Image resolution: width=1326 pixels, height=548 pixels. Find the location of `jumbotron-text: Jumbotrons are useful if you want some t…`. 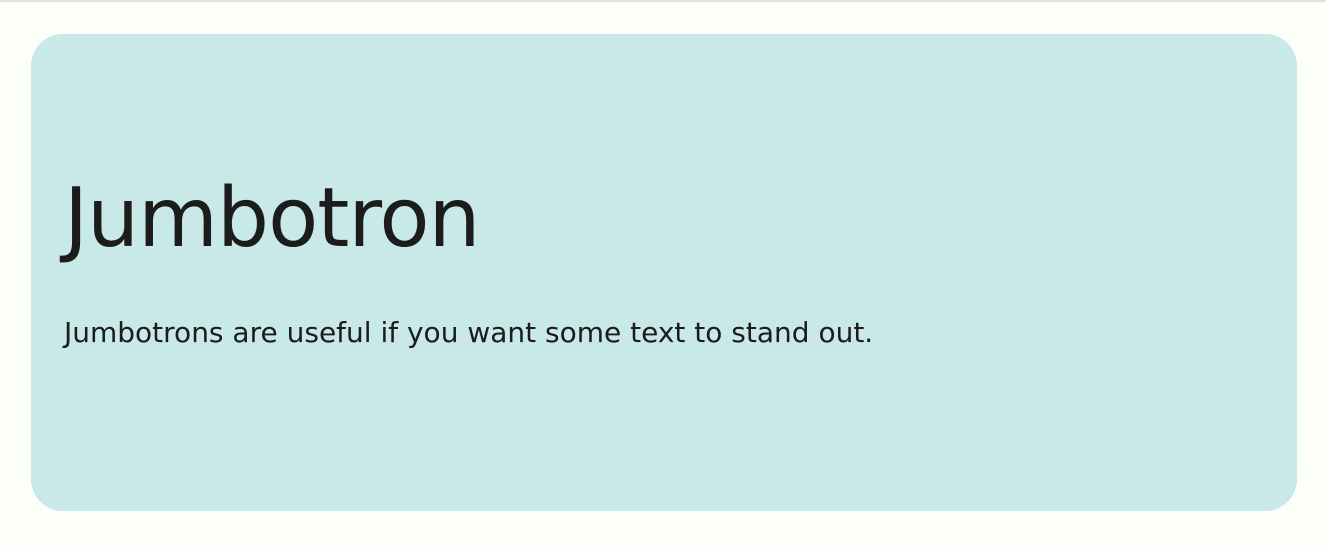

jumbotron-text: Jumbotrons are useful if you want some t… is located at coordinates (469, 332).